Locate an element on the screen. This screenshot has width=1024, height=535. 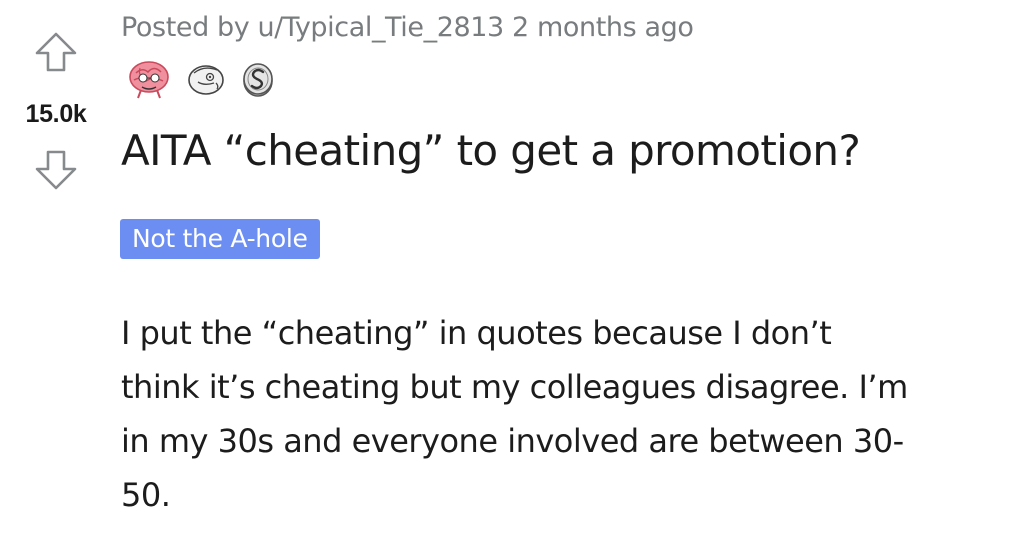
pink-brain-award-icon is located at coordinates (149, 79).